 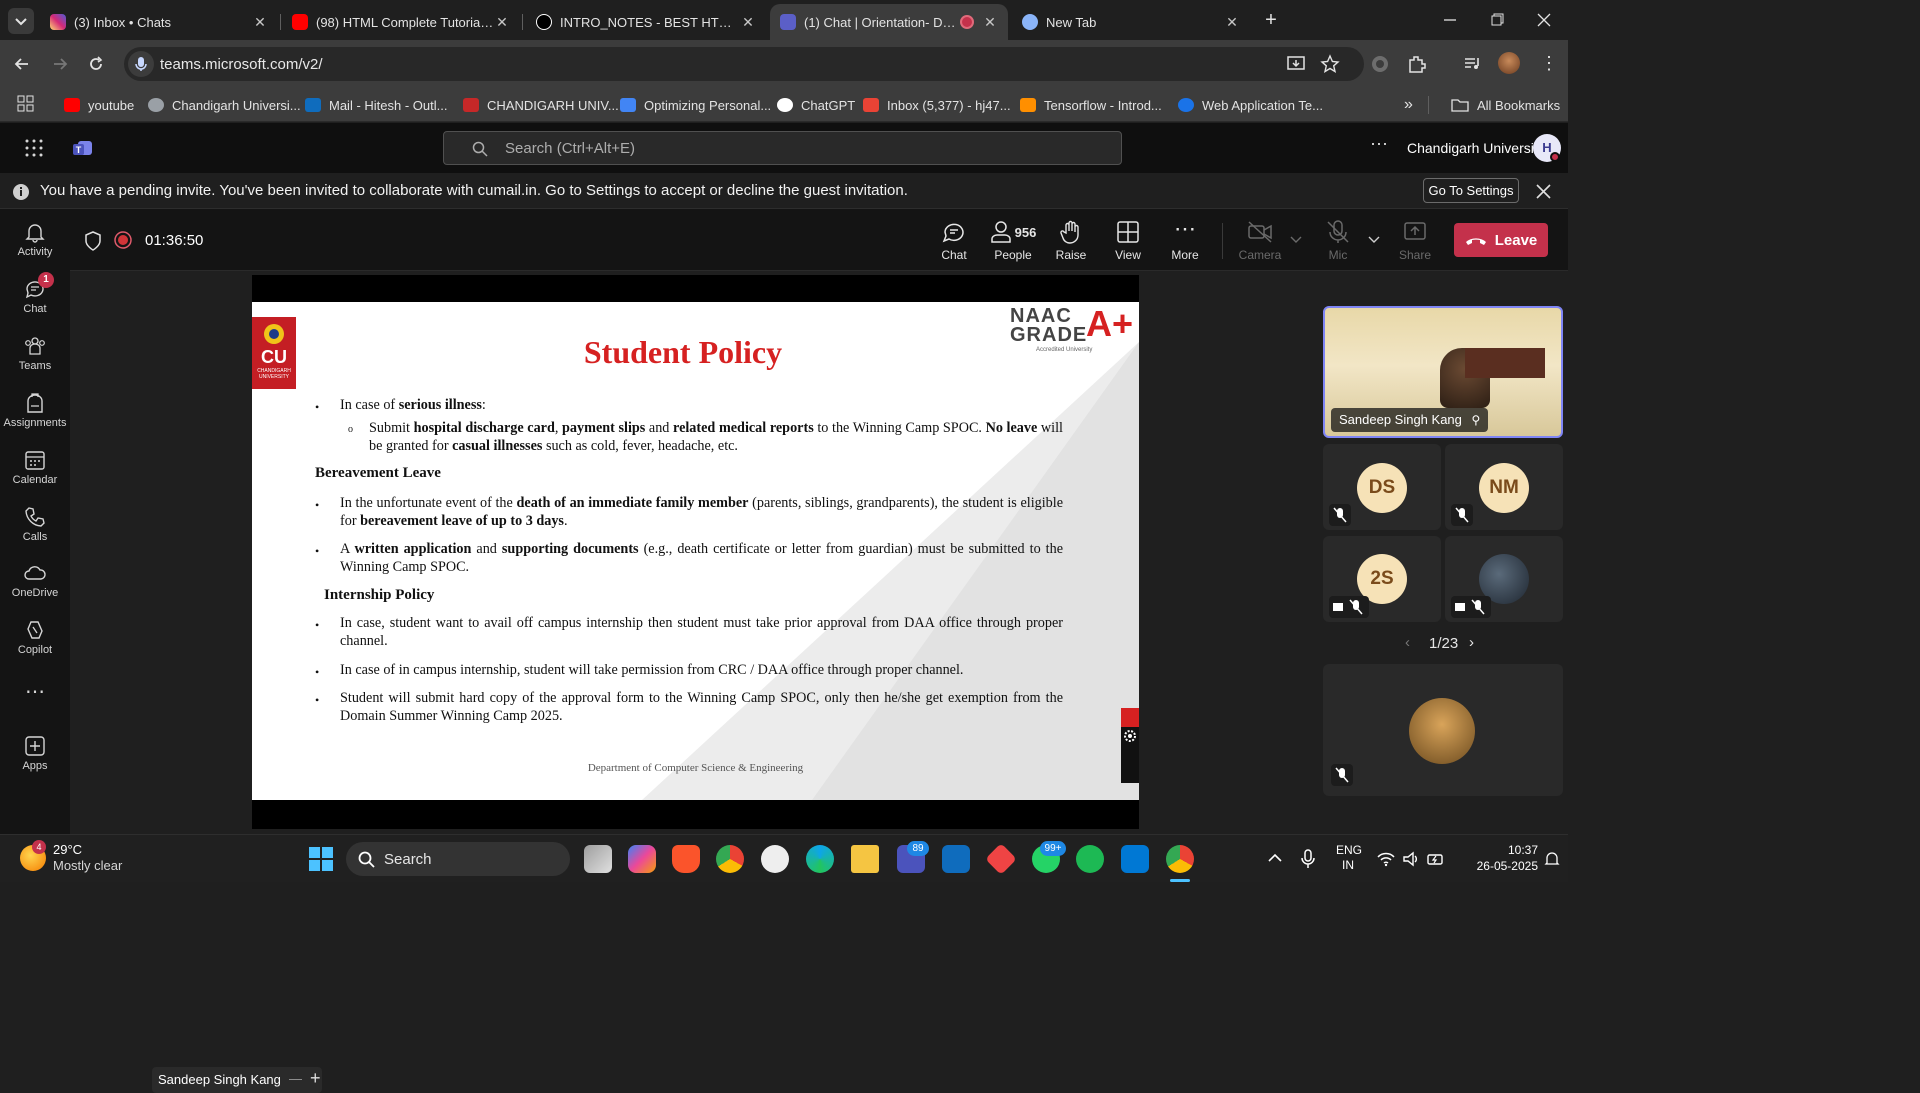 I want to click on windows-start-icon, so click(x=321, y=859).